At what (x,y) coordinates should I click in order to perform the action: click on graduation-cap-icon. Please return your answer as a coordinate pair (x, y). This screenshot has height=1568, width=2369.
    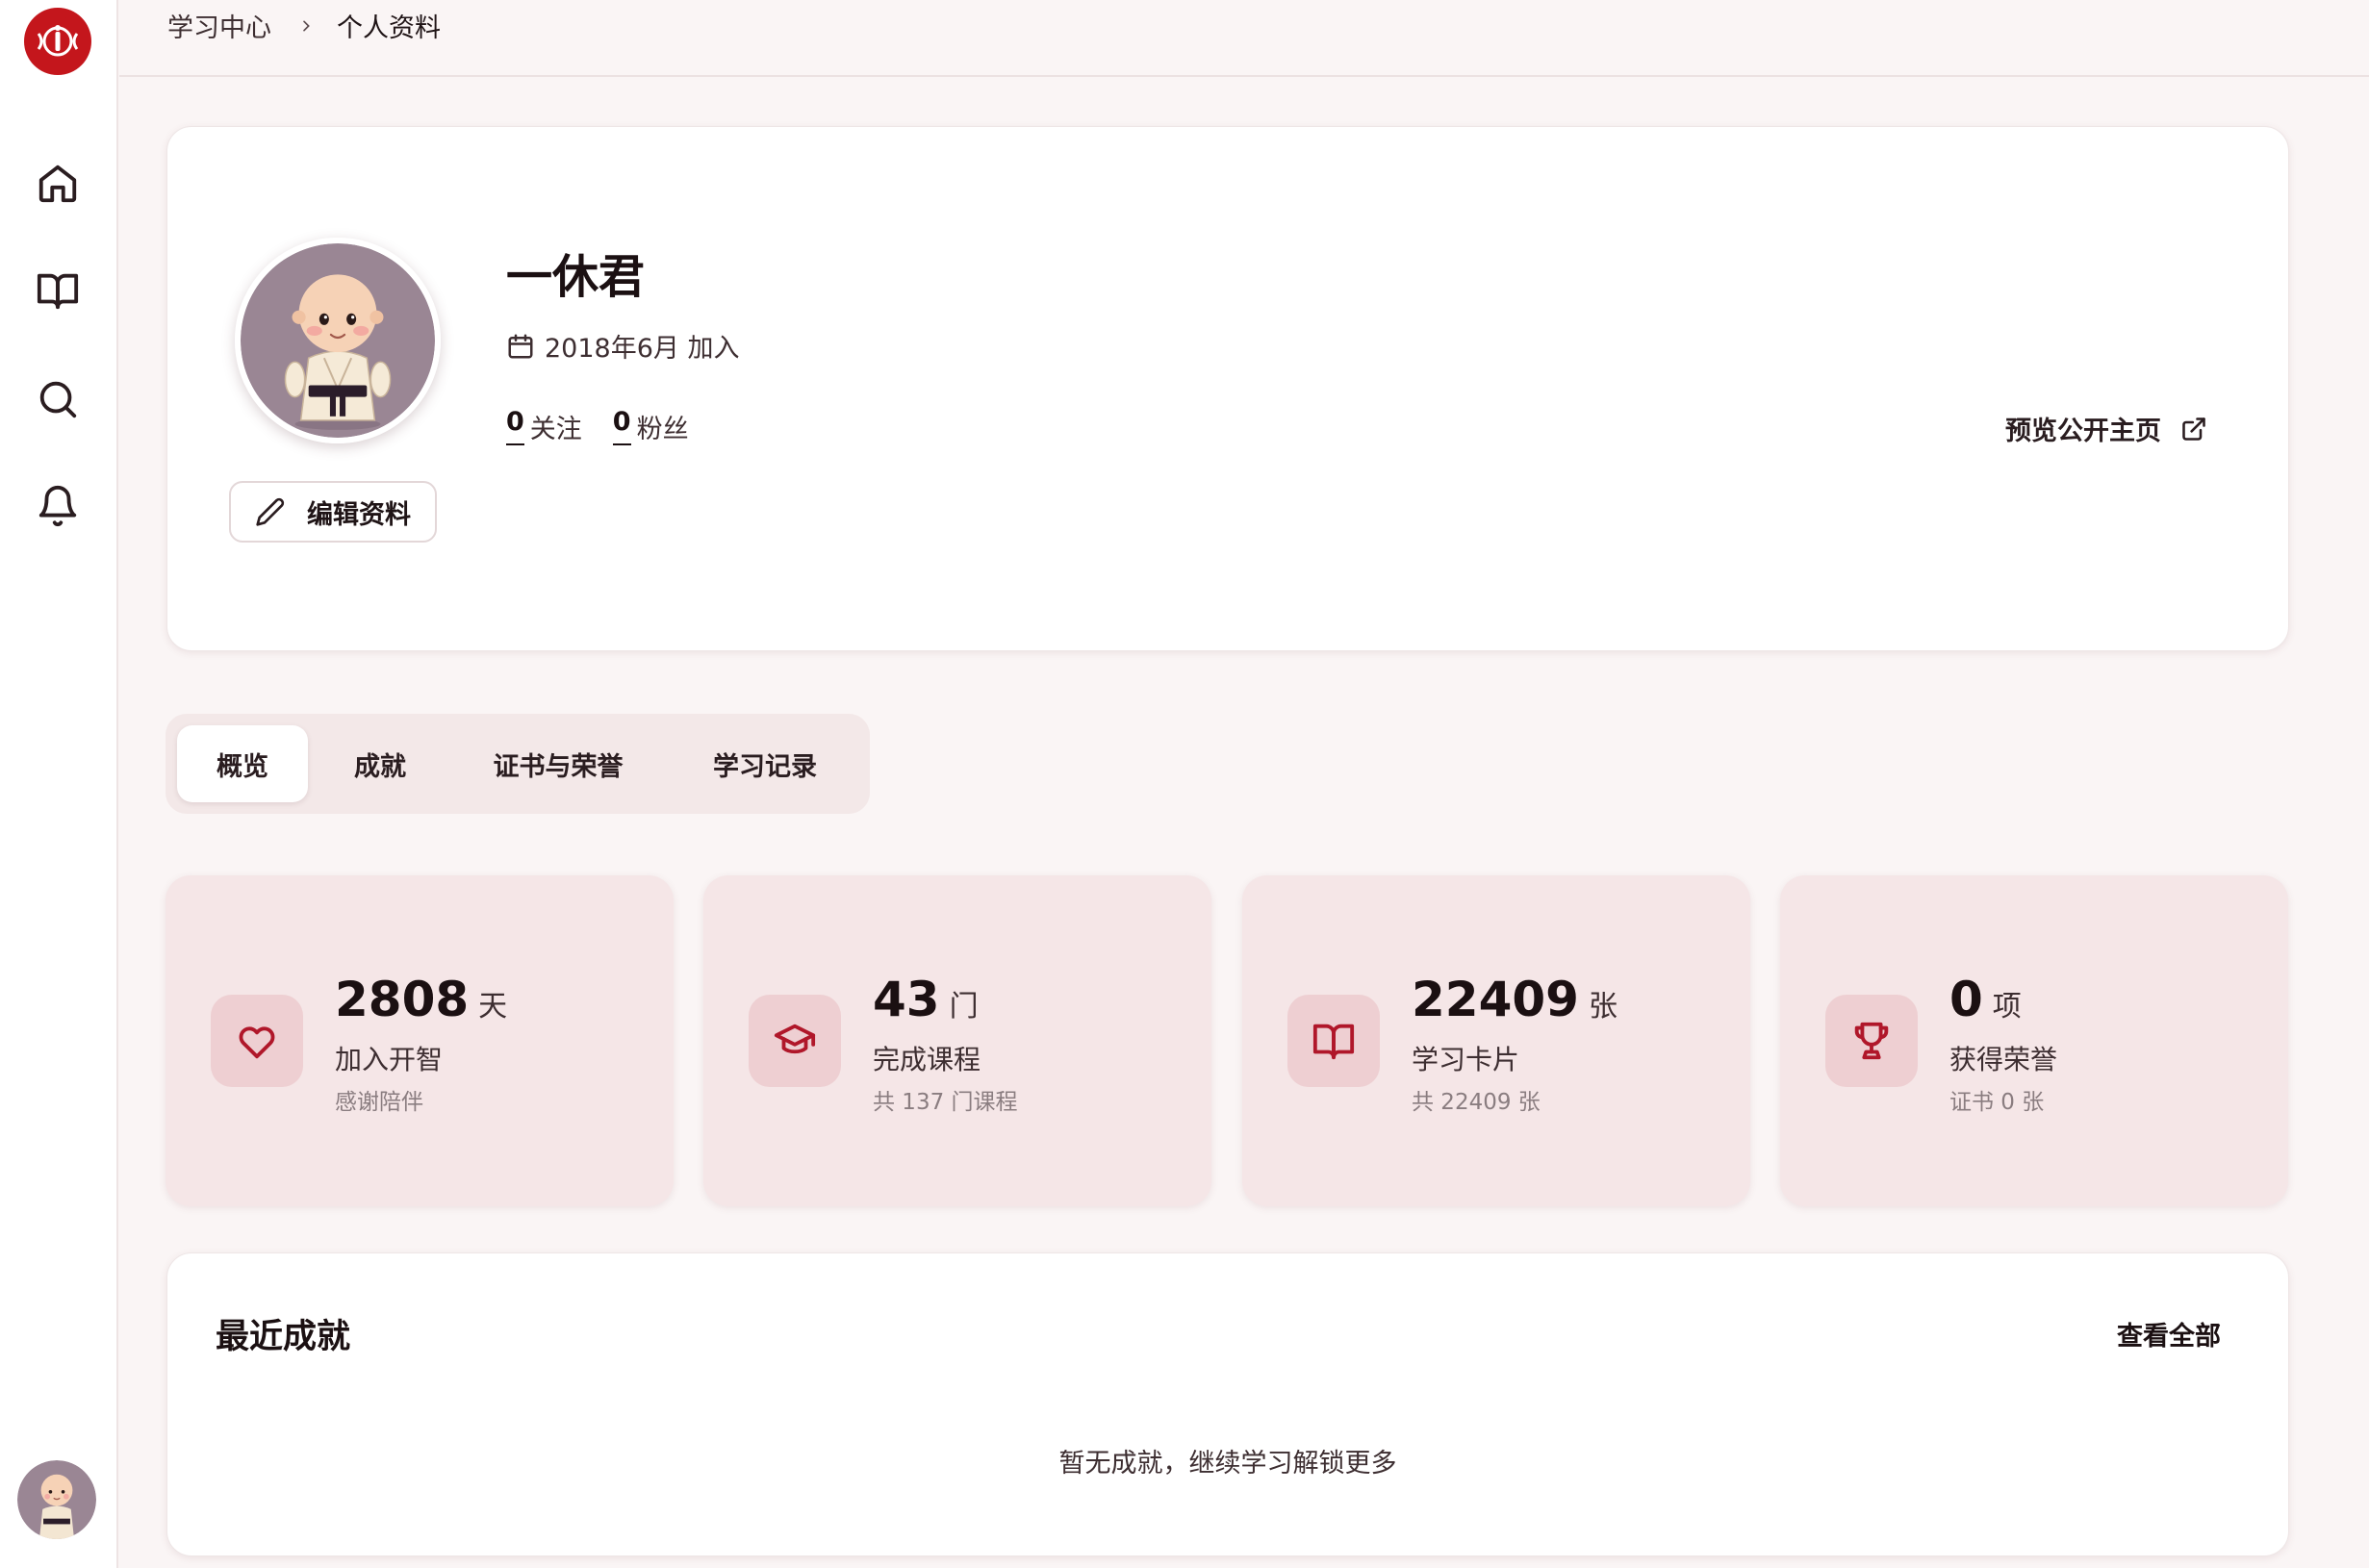
    Looking at the image, I should click on (795, 1041).